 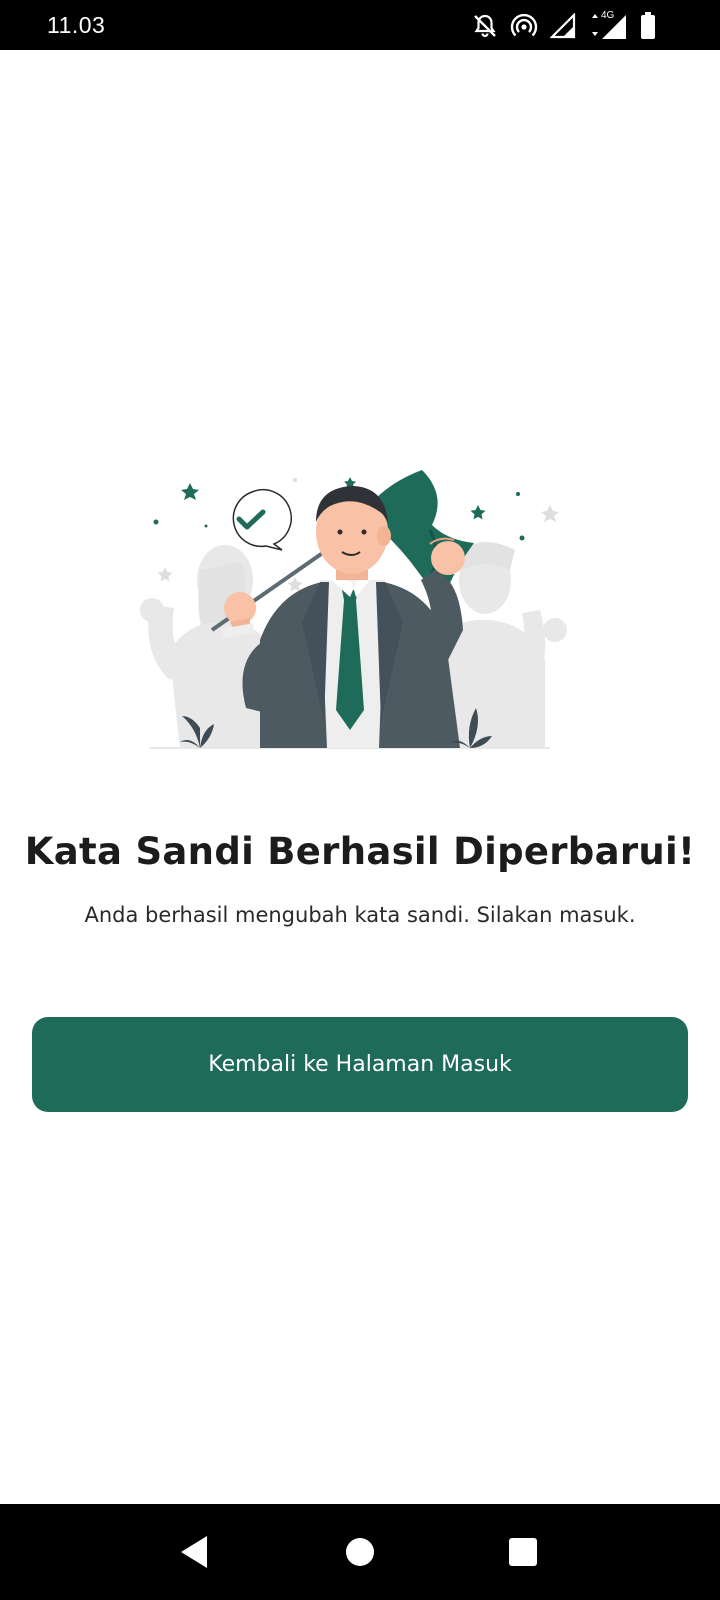 What do you see at coordinates (608, 15) in the screenshot?
I see `network-type-label: 4G` at bounding box center [608, 15].